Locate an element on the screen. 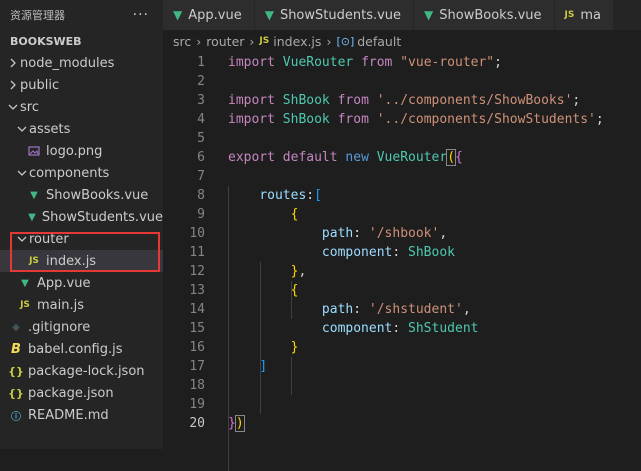  code-line: 7 is located at coordinates (402, 176).